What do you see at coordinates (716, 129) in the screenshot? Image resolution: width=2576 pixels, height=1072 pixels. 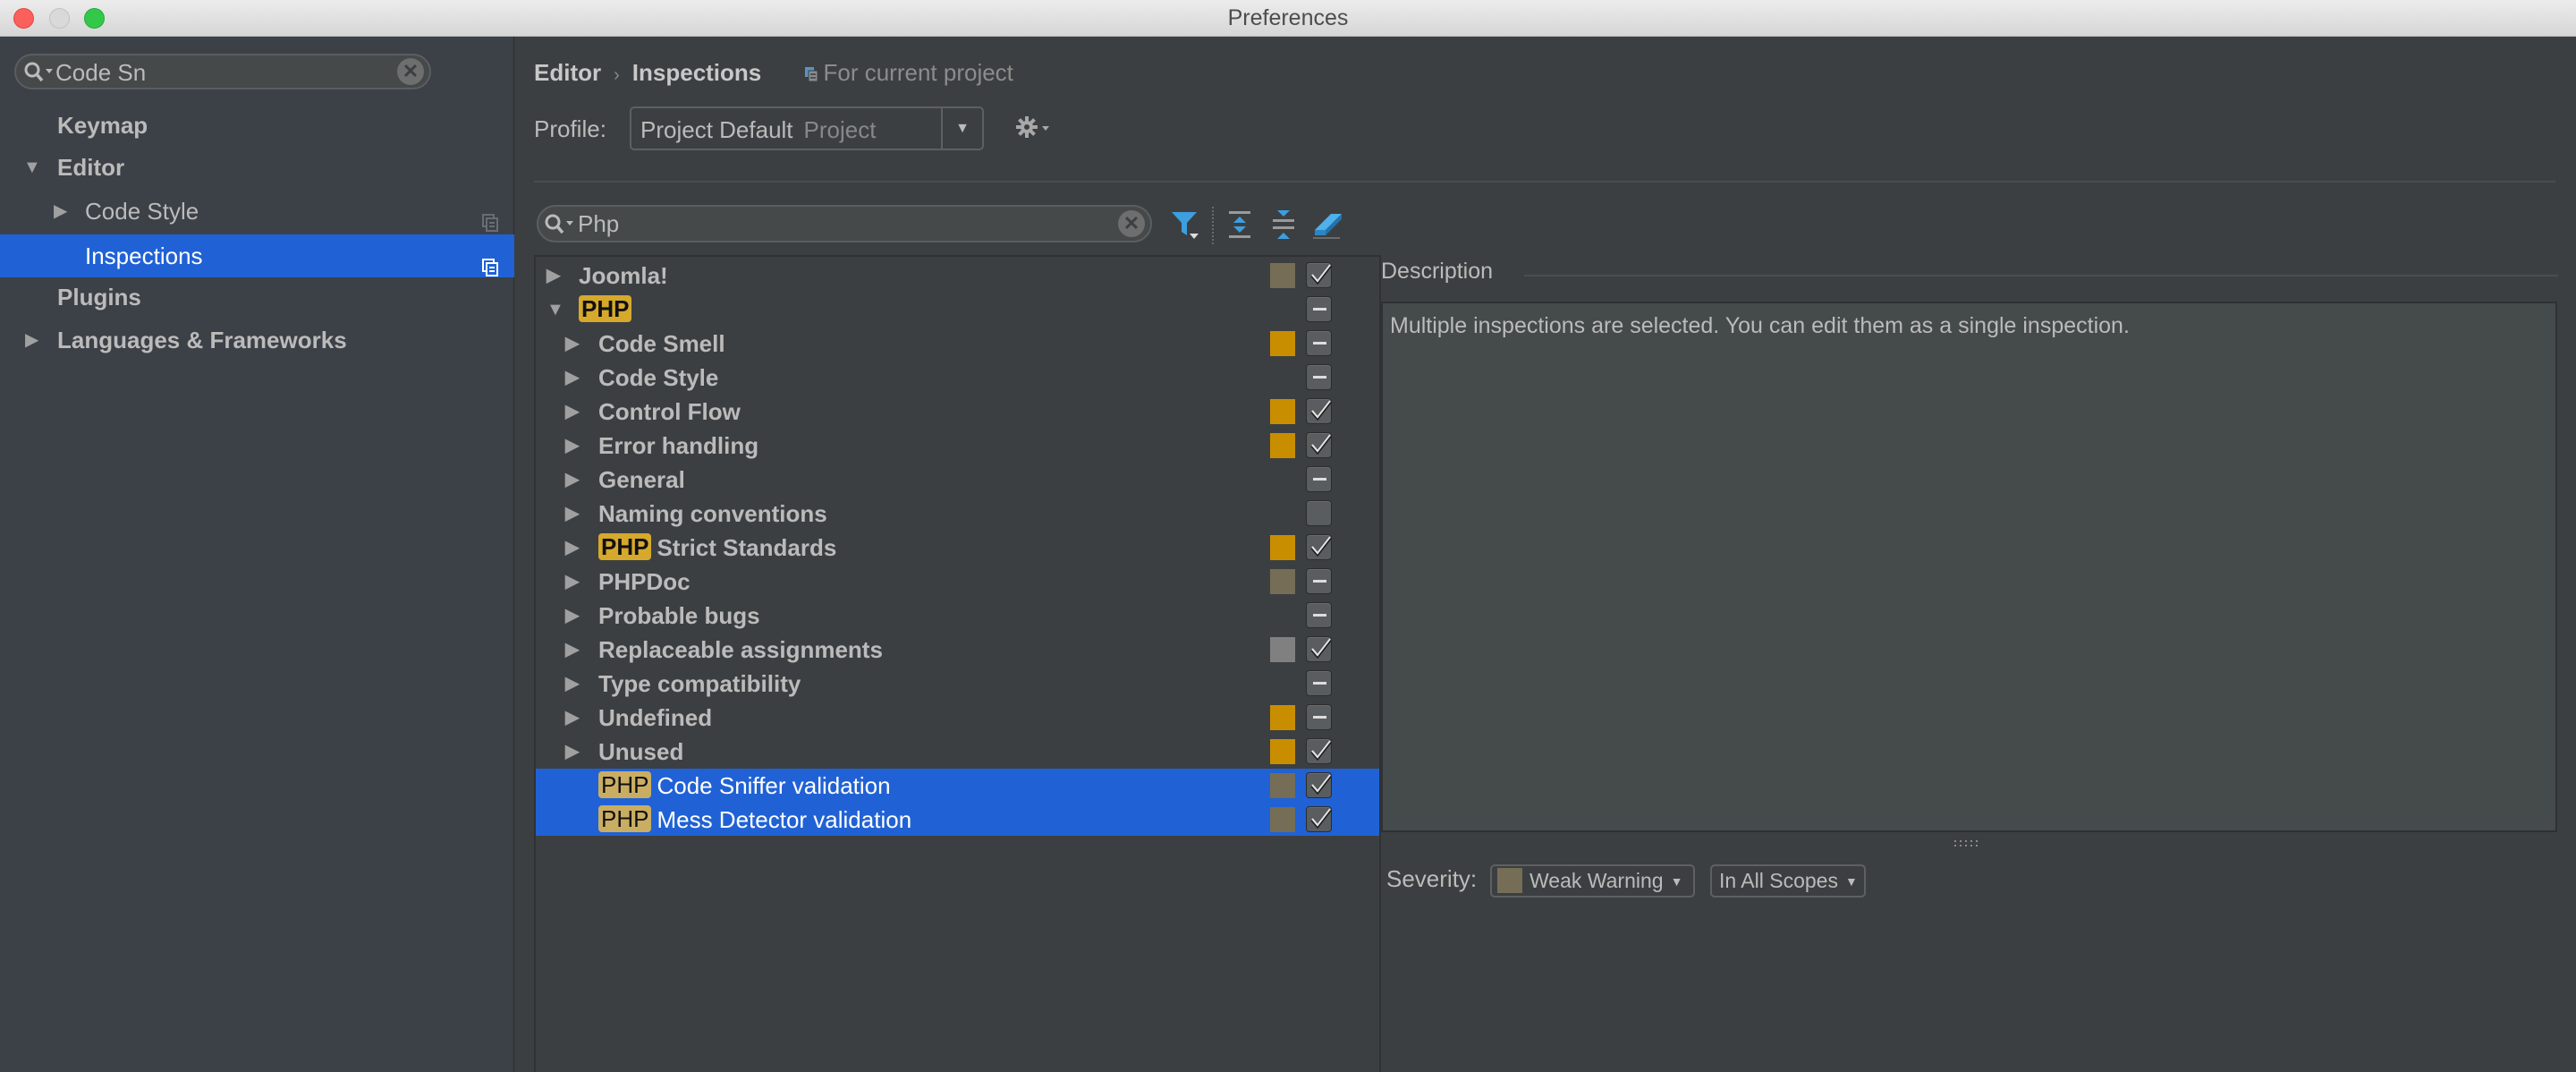 I see `profile-value: Project Default` at bounding box center [716, 129].